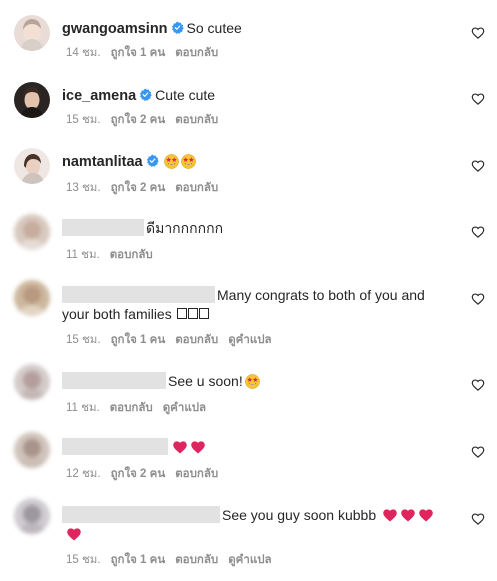 The height and width of the screenshot is (581, 497). I want to click on comment-meta: 12 ชม. ถูกใจ 2 คน ตอบกลับ, so click(147, 474).